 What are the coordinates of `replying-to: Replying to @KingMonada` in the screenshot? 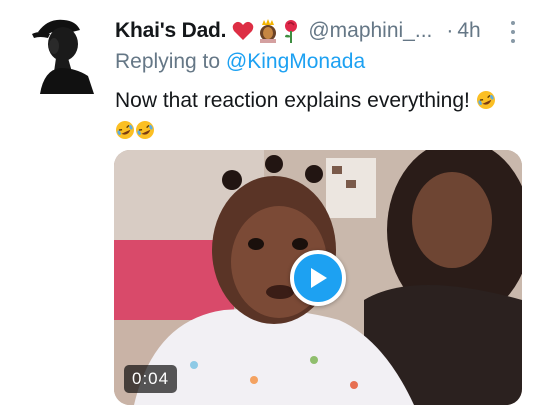 It's located at (240, 62).